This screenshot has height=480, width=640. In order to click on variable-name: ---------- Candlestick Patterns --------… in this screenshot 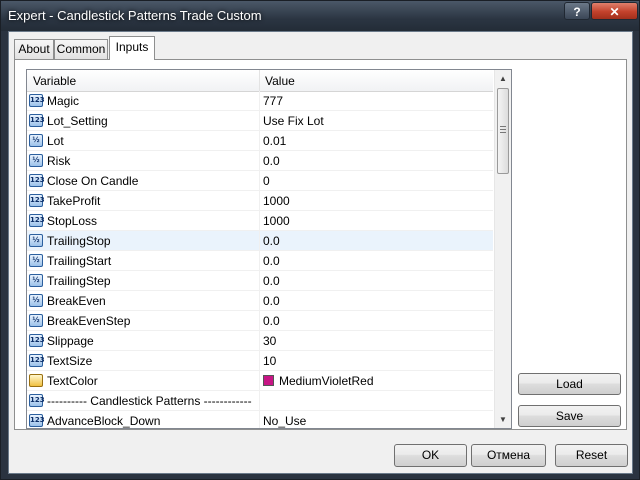, I will do `click(149, 401)`.